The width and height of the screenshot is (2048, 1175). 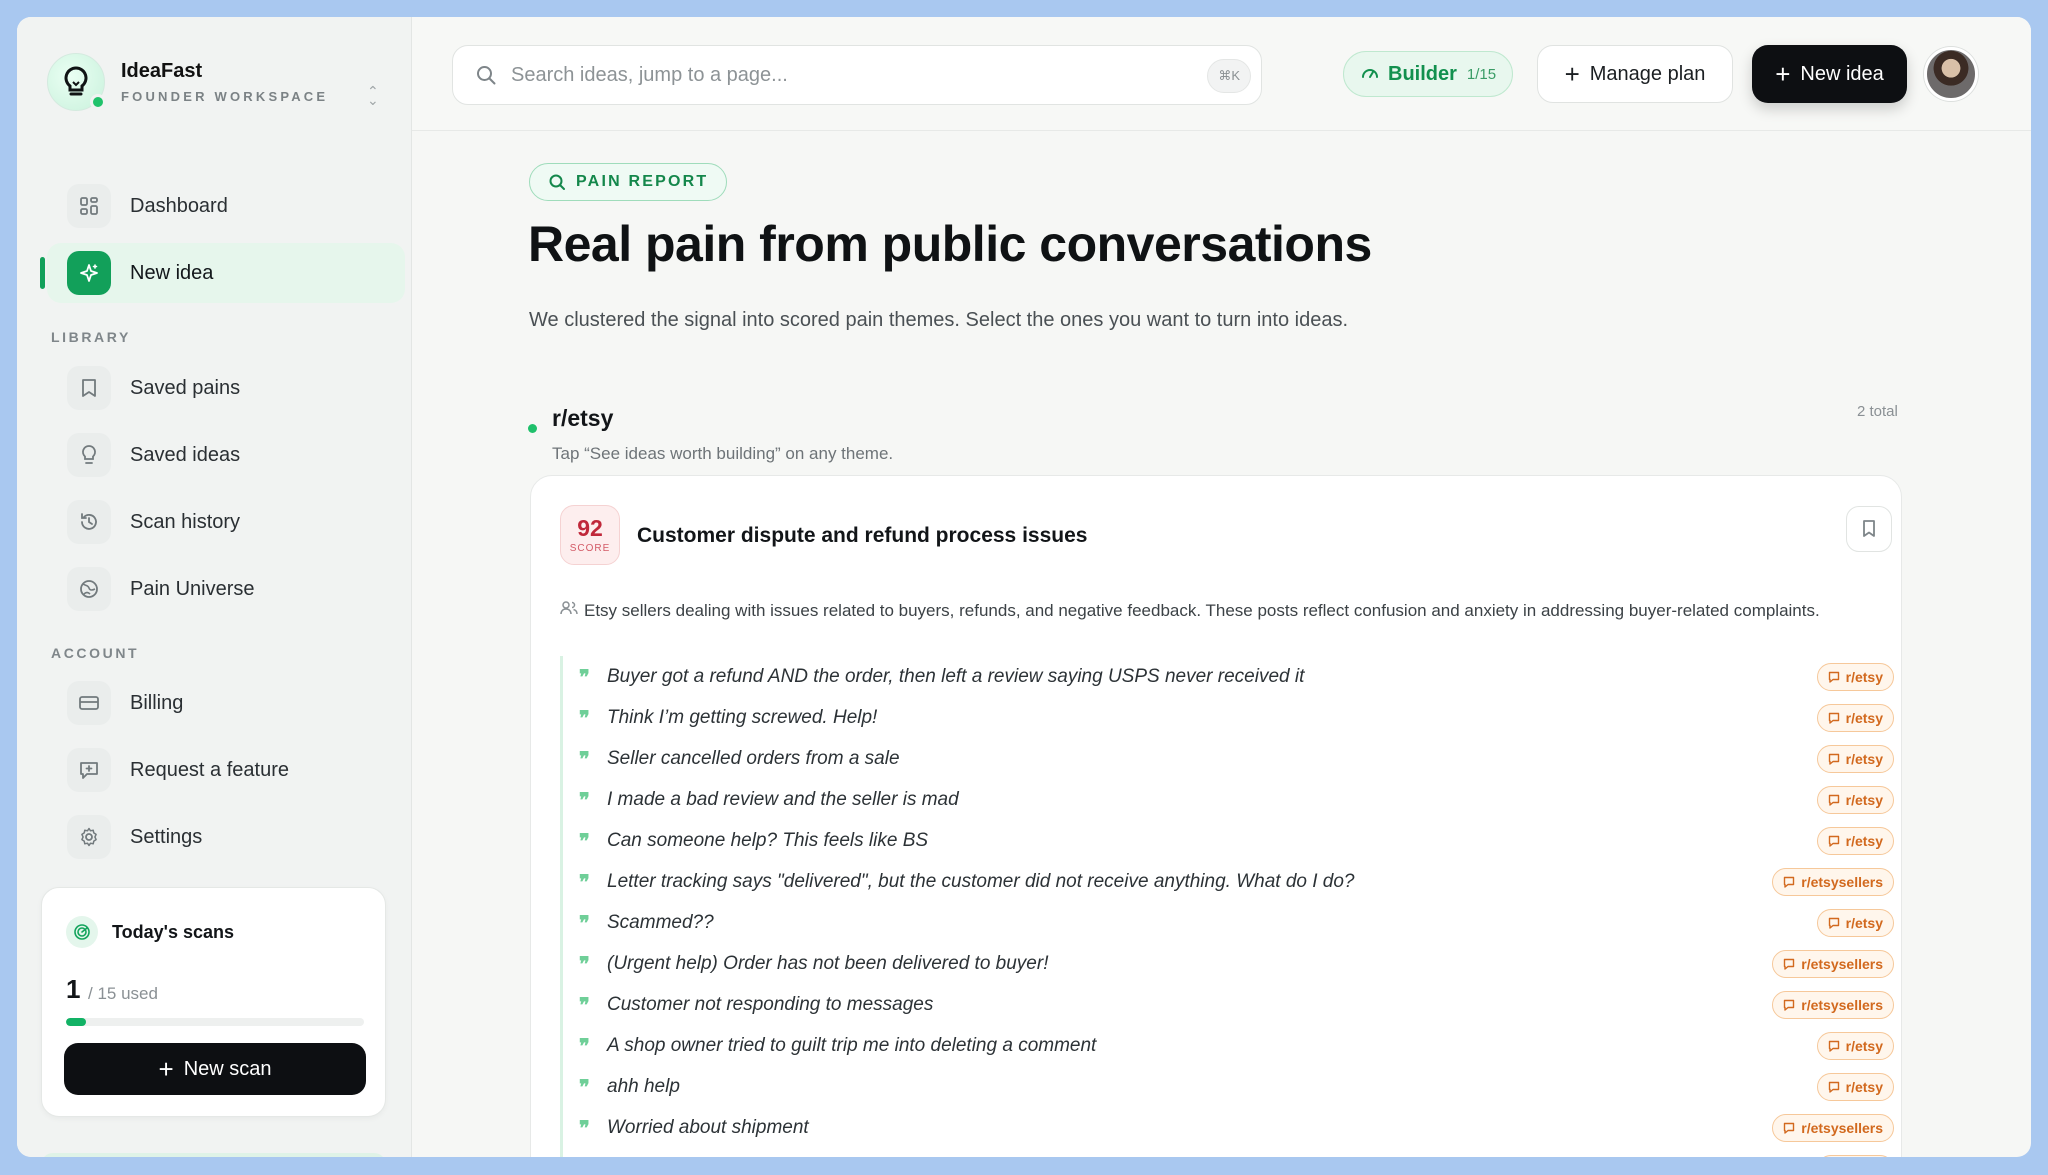 I want to click on plan-usage-pill: Builder 1/15, so click(x=1428, y=74).